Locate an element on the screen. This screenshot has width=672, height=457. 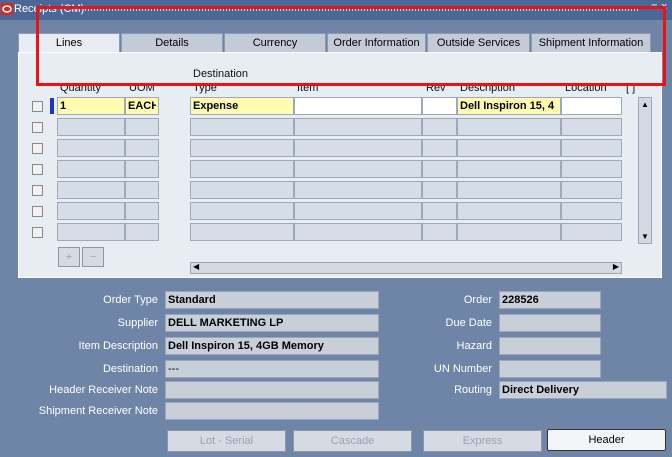
tab-currency: Currency is located at coordinates (275, 43).